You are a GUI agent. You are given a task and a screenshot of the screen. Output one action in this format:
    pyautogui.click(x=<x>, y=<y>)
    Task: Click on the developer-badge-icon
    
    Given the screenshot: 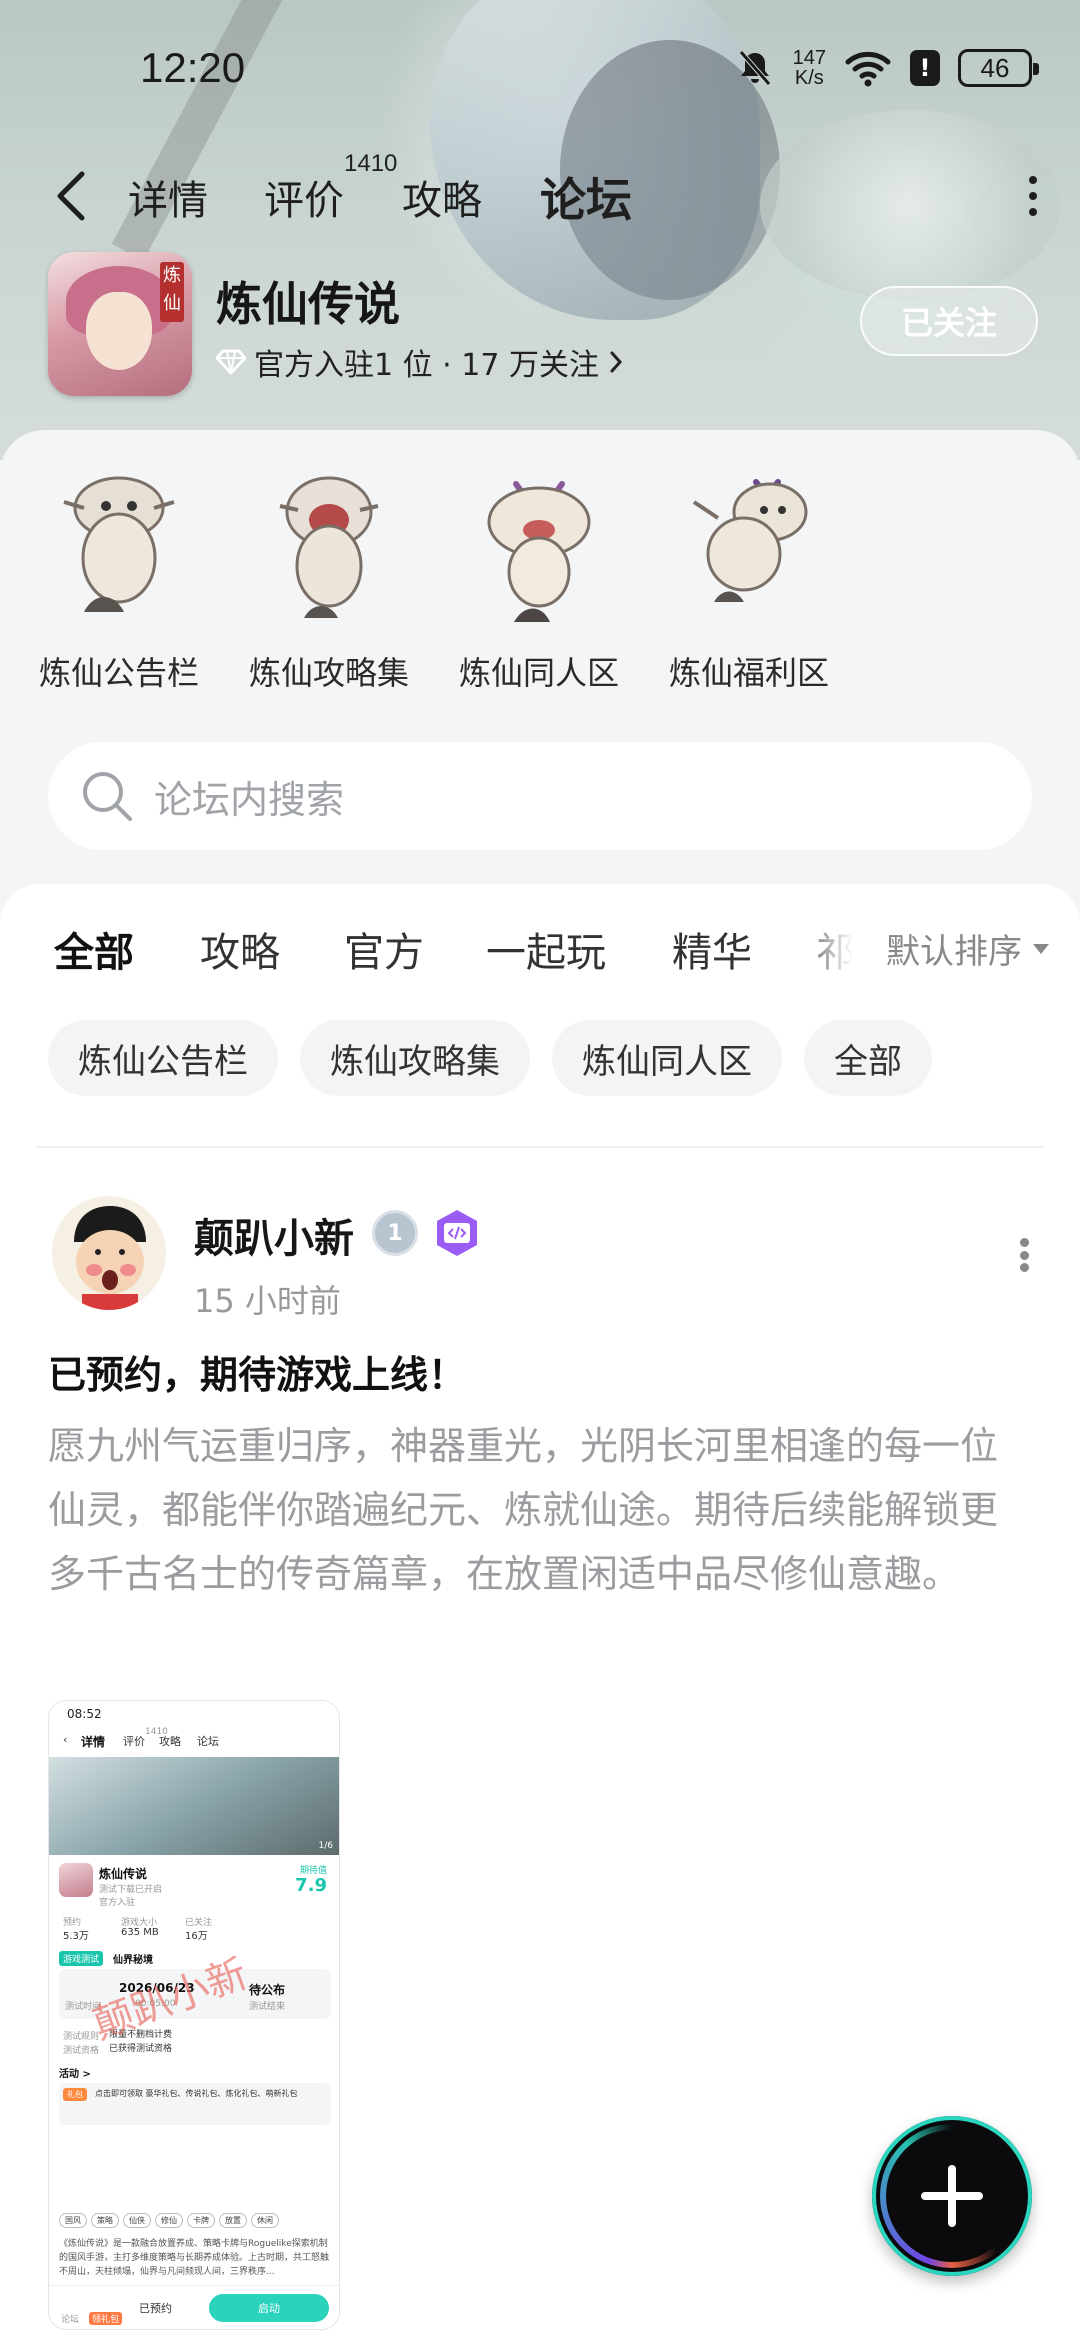 What is the action you would take?
    pyautogui.click(x=457, y=1233)
    